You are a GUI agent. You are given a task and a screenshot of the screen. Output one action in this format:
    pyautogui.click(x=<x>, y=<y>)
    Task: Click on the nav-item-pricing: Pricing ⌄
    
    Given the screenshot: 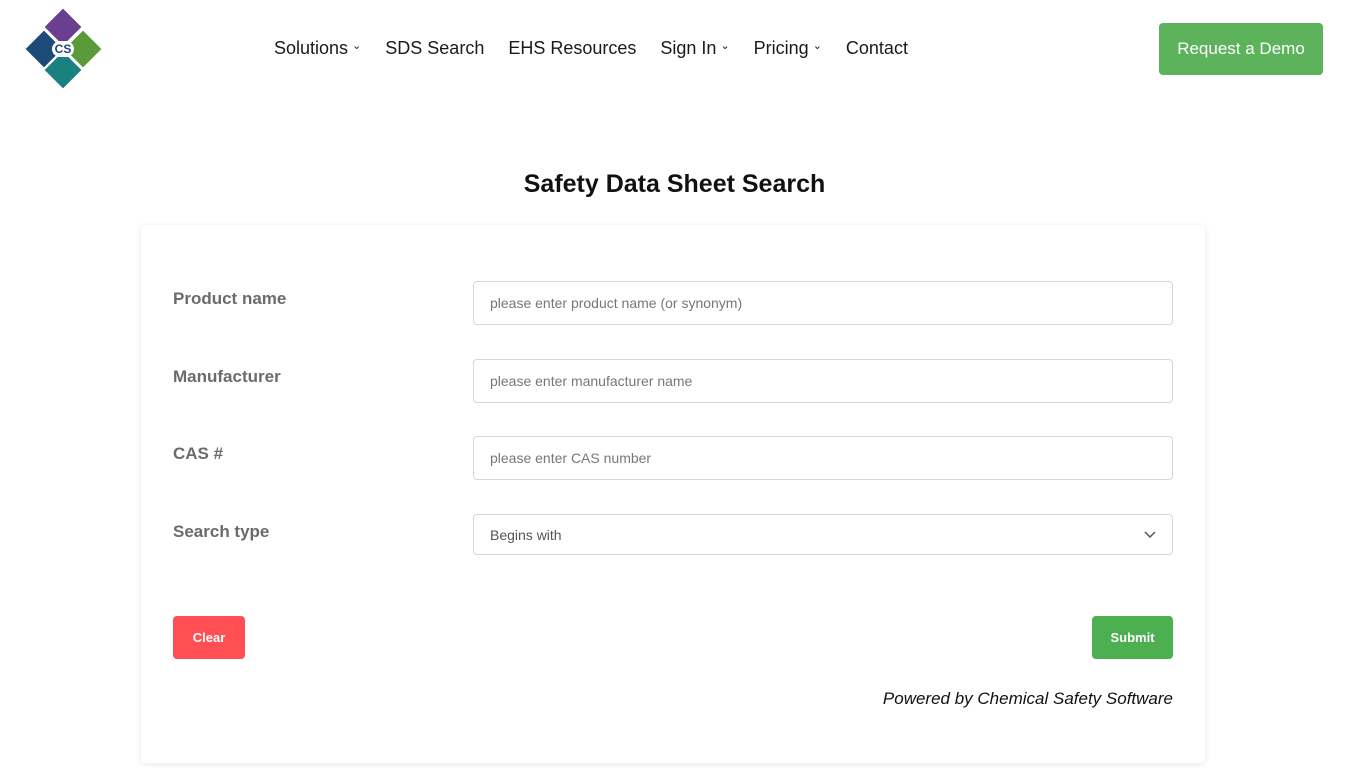 What is the action you would take?
    pyautogui.click(x=788, y=48)
    